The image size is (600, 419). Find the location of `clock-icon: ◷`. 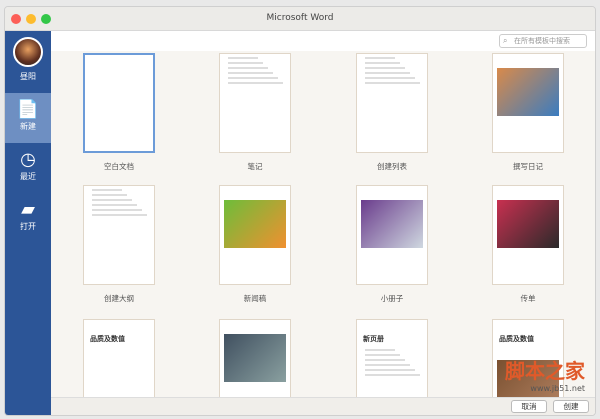

clock-icon: ◷ is located at coordinates (28, 159).